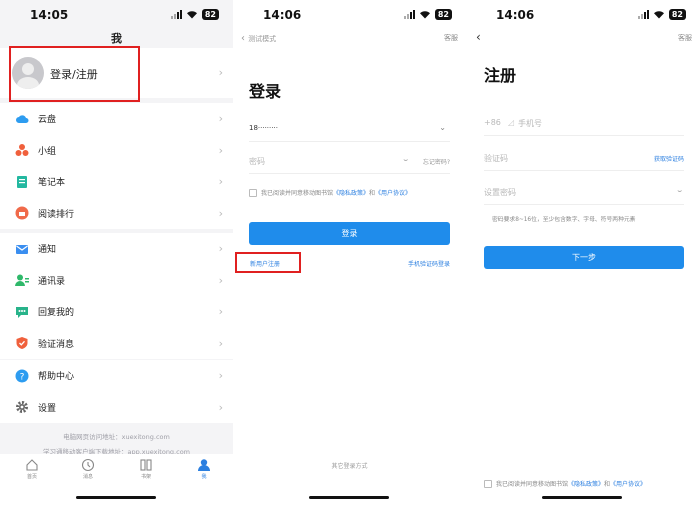  Describe the element at coordinates (500, 75) in the screenshot. I see `page-title: 注册` at that location.